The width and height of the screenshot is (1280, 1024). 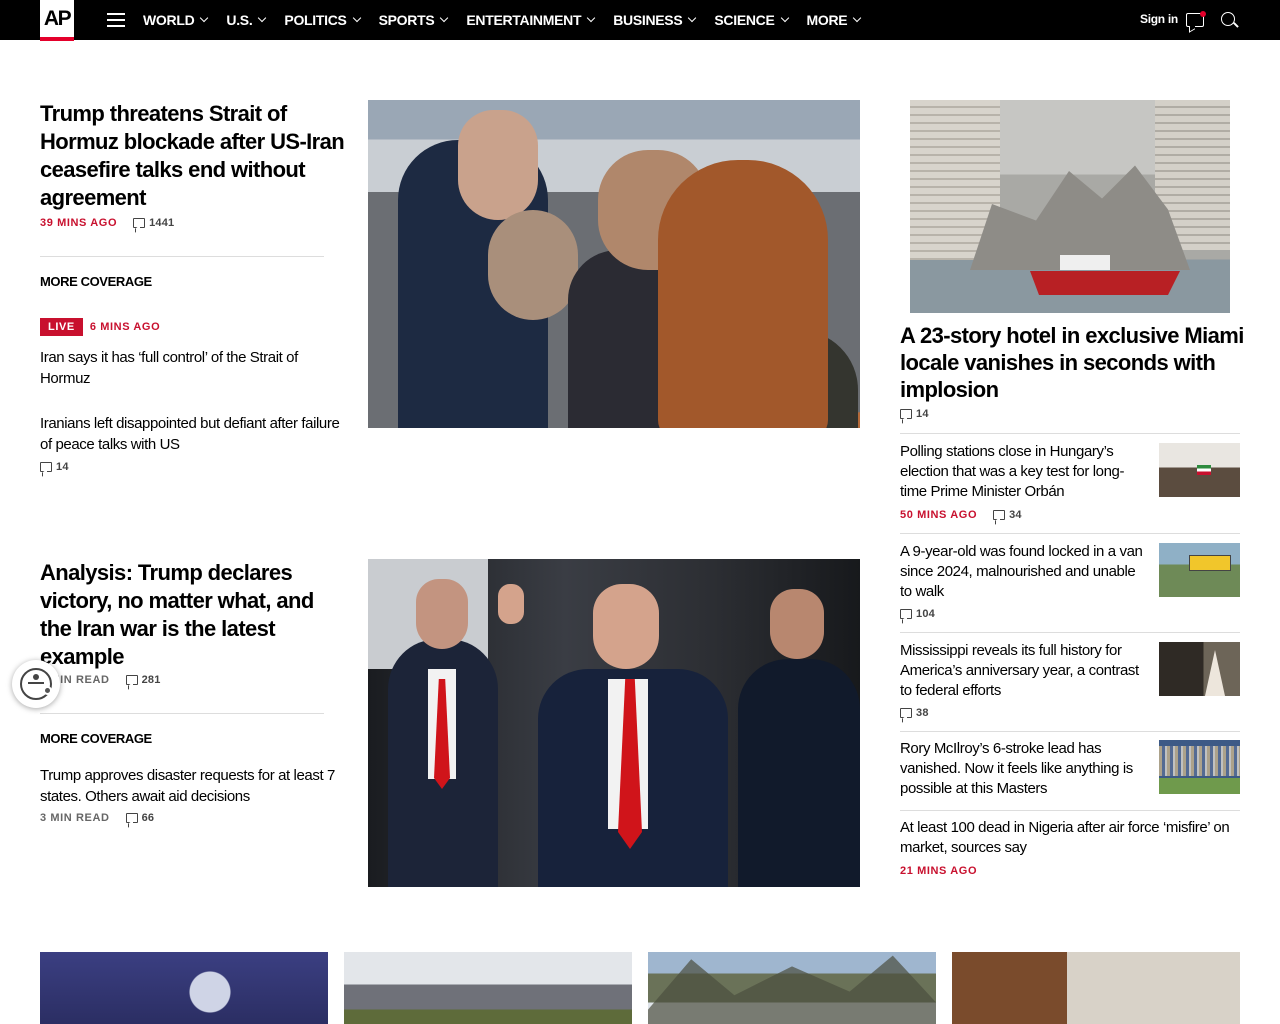 I want to click on accessibility-icon, so click(x=36, y=684).